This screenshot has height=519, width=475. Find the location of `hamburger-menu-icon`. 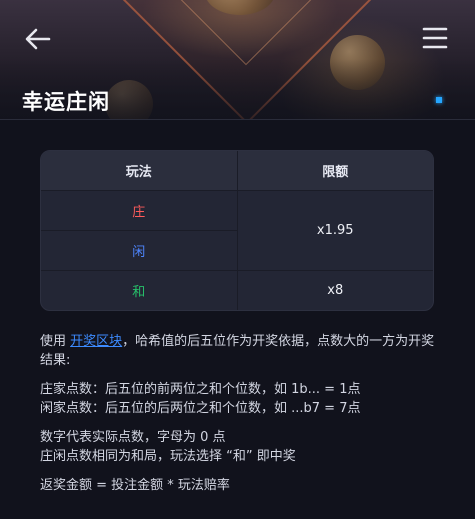

hamburger-menu-icon is located at coordinates (435, 38).